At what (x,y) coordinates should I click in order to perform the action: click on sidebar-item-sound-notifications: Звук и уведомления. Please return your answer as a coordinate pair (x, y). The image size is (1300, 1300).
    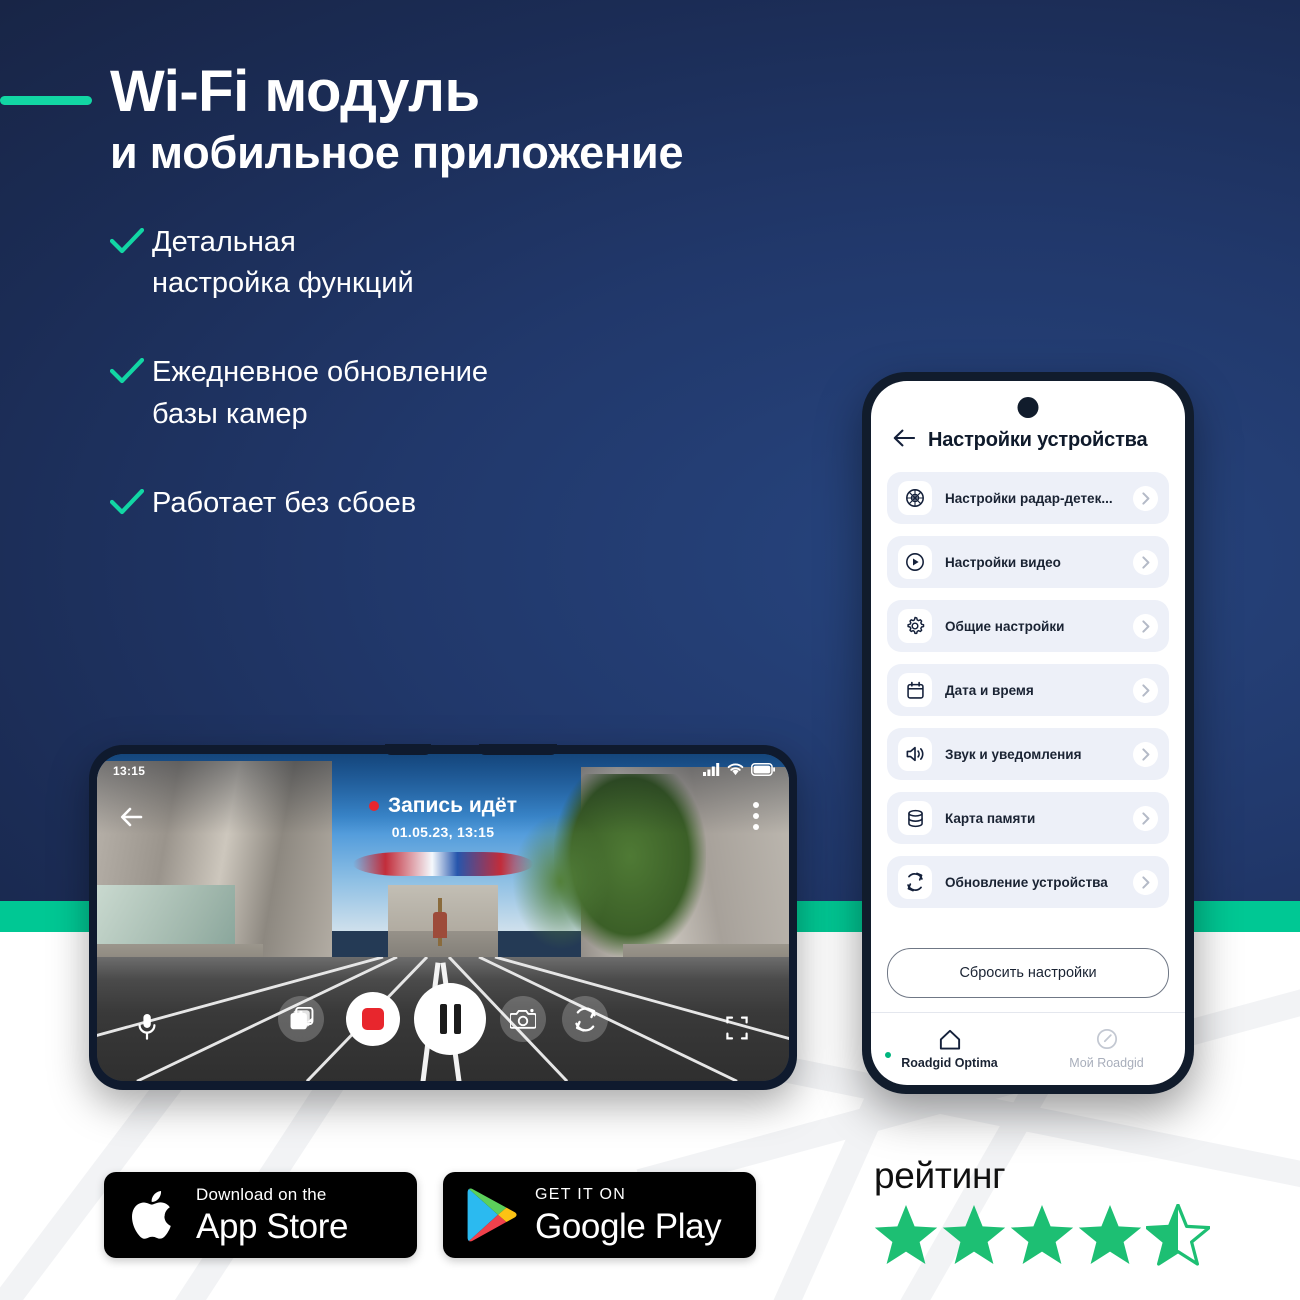
    Looking at the image, I should click on (1028, 754).